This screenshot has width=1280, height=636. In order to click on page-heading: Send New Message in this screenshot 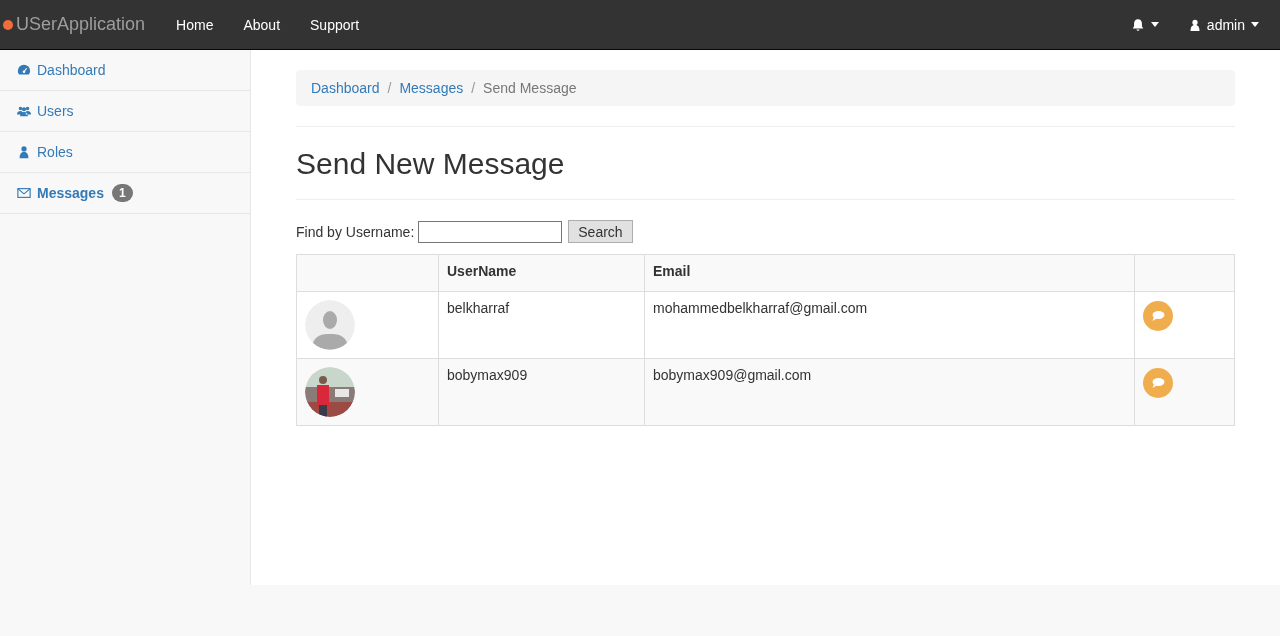, I will do `click(765, 173)`.